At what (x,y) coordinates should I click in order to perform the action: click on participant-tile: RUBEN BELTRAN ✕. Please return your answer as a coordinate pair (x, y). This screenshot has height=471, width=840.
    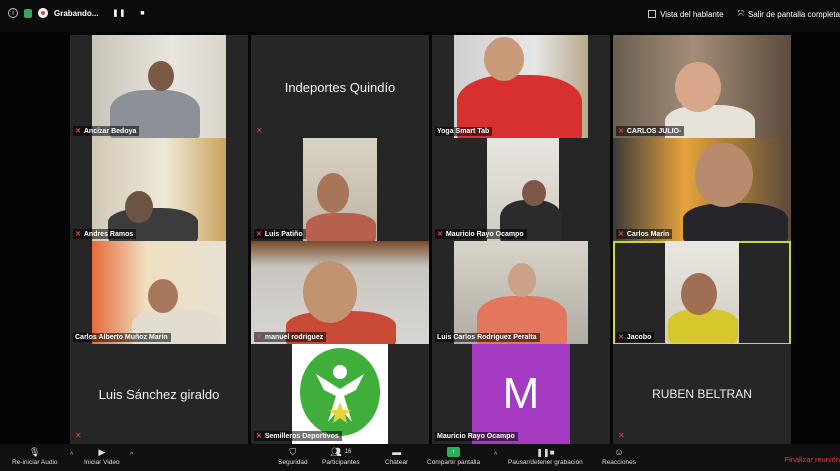
    Looking at the image, I should click on (702, 394).